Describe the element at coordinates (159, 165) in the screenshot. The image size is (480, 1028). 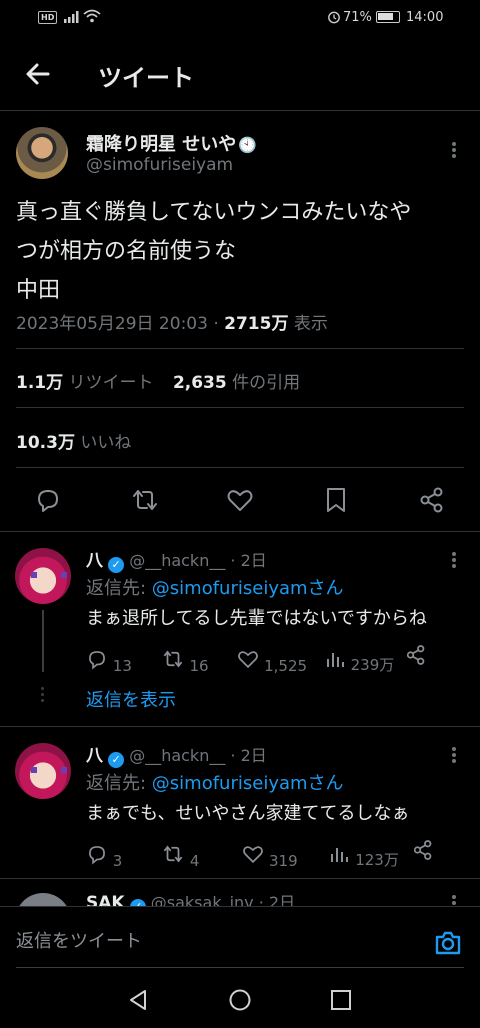
I see `author-handle: @simofuriseiyam` at that location.